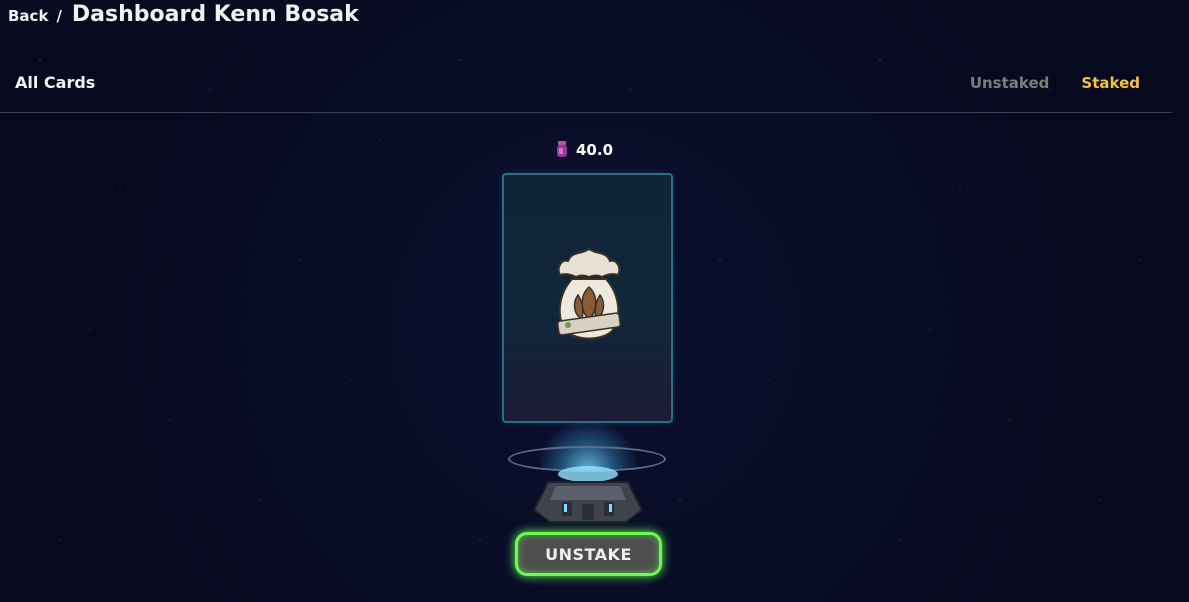 Image resolution: width=1189 pixels, height=602 pixels. I want to click on pedestal-icon, so click(588, 494).